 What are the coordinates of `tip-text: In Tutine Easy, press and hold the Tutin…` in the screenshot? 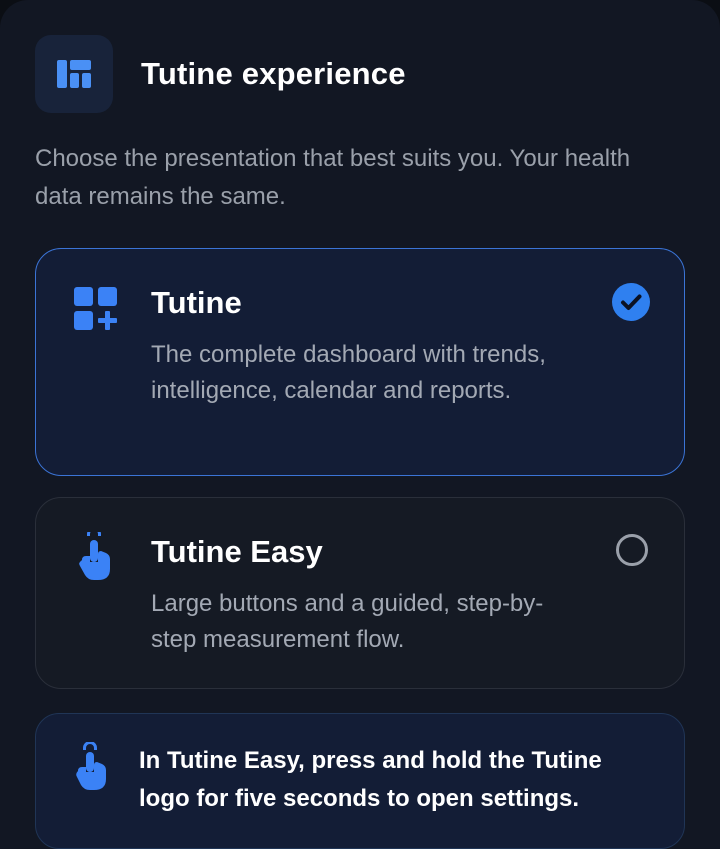 It's located at (370, 779).